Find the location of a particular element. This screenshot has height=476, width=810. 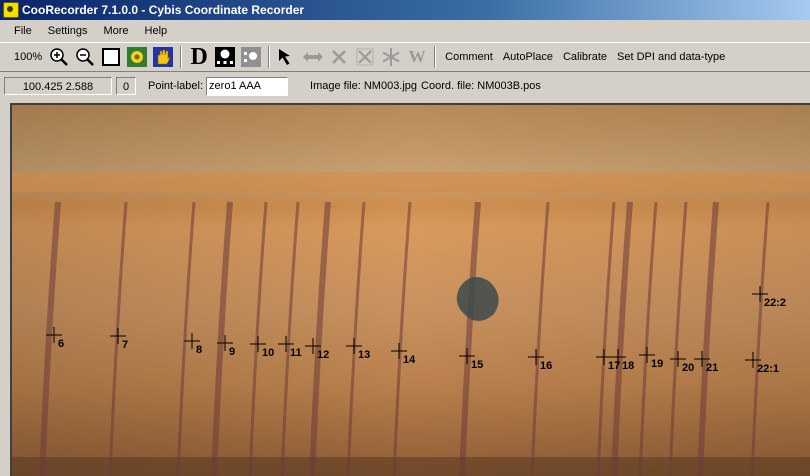

image-adjust-icon is located at coordinates (137, 57).